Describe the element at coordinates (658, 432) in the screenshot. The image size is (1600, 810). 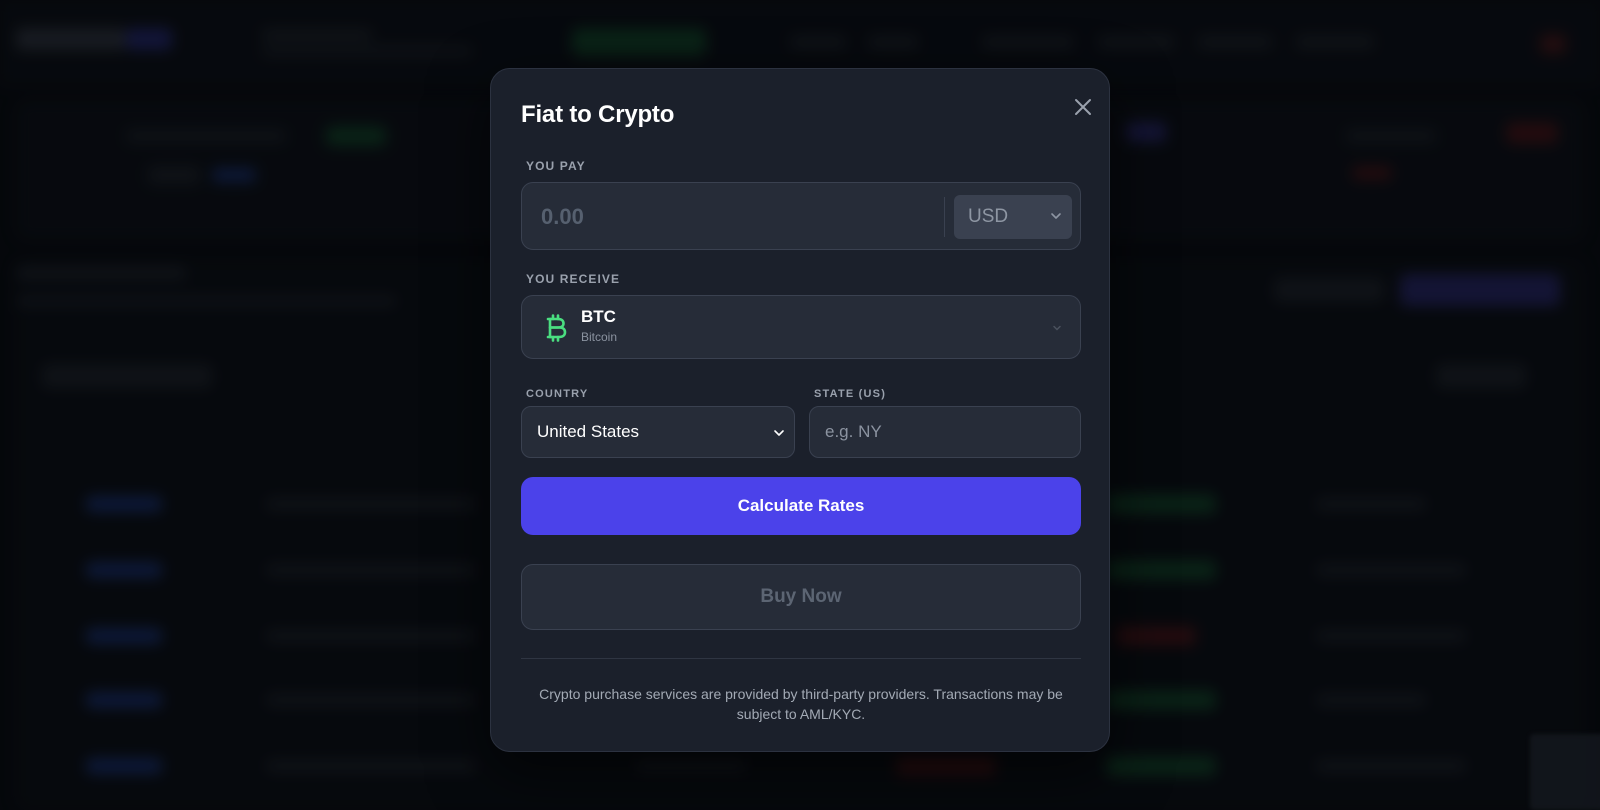
I see `country-select: United States` at that location.